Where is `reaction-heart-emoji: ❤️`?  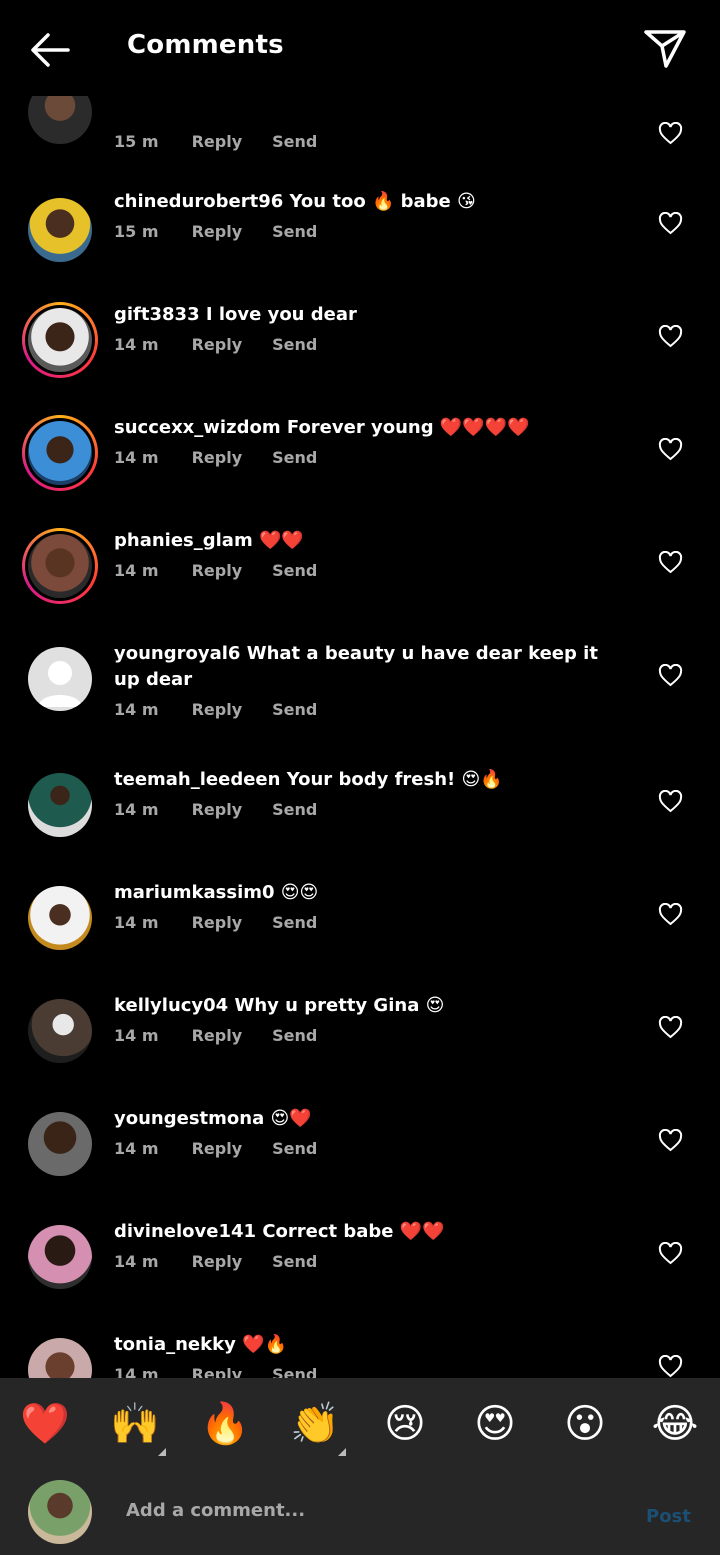
reaction-heart-emoji: ❤️ is located at coordinates (45, 1424).